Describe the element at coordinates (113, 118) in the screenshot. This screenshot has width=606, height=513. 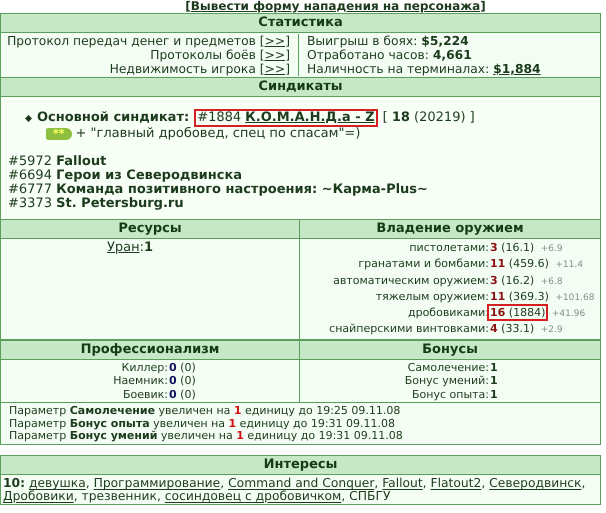
I see `syndicate-label: Основной синдикат:` at that location.